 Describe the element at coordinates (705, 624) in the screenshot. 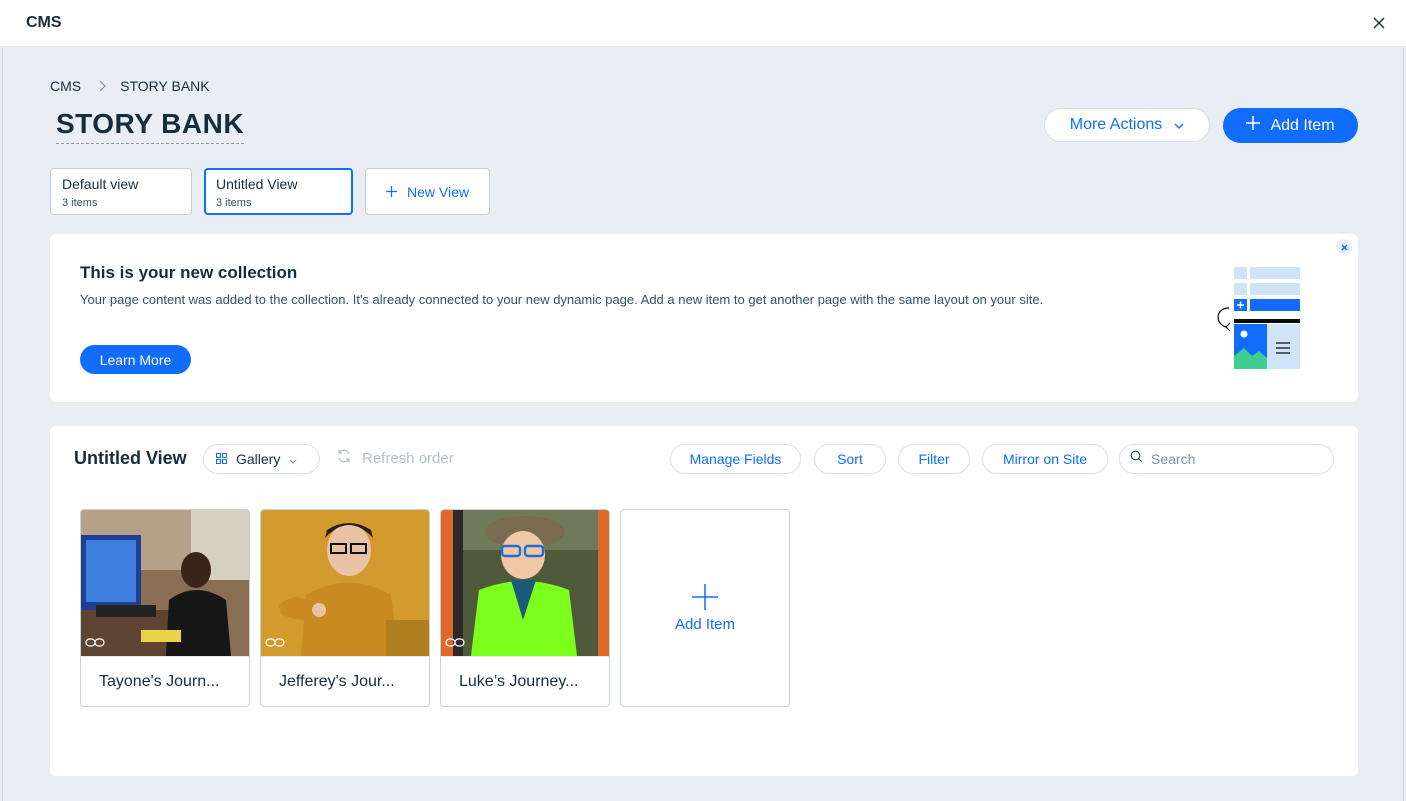

I see `add-item-card-label: Add Item` at that location.